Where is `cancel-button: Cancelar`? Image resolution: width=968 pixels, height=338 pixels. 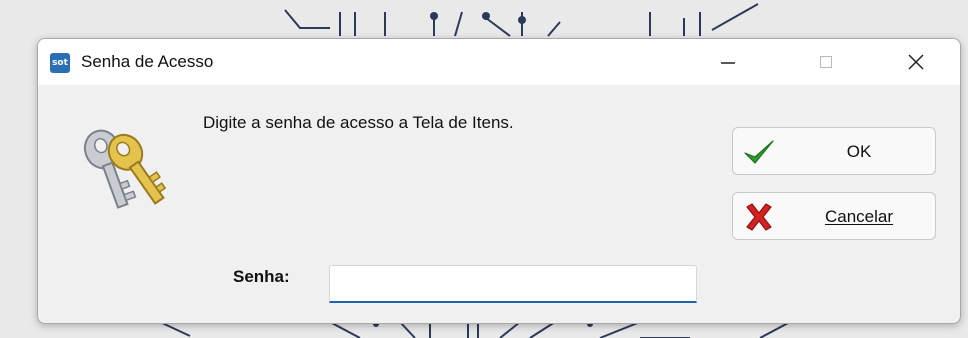
cancel-button: Cancelar is located at coordinates (834, 216).